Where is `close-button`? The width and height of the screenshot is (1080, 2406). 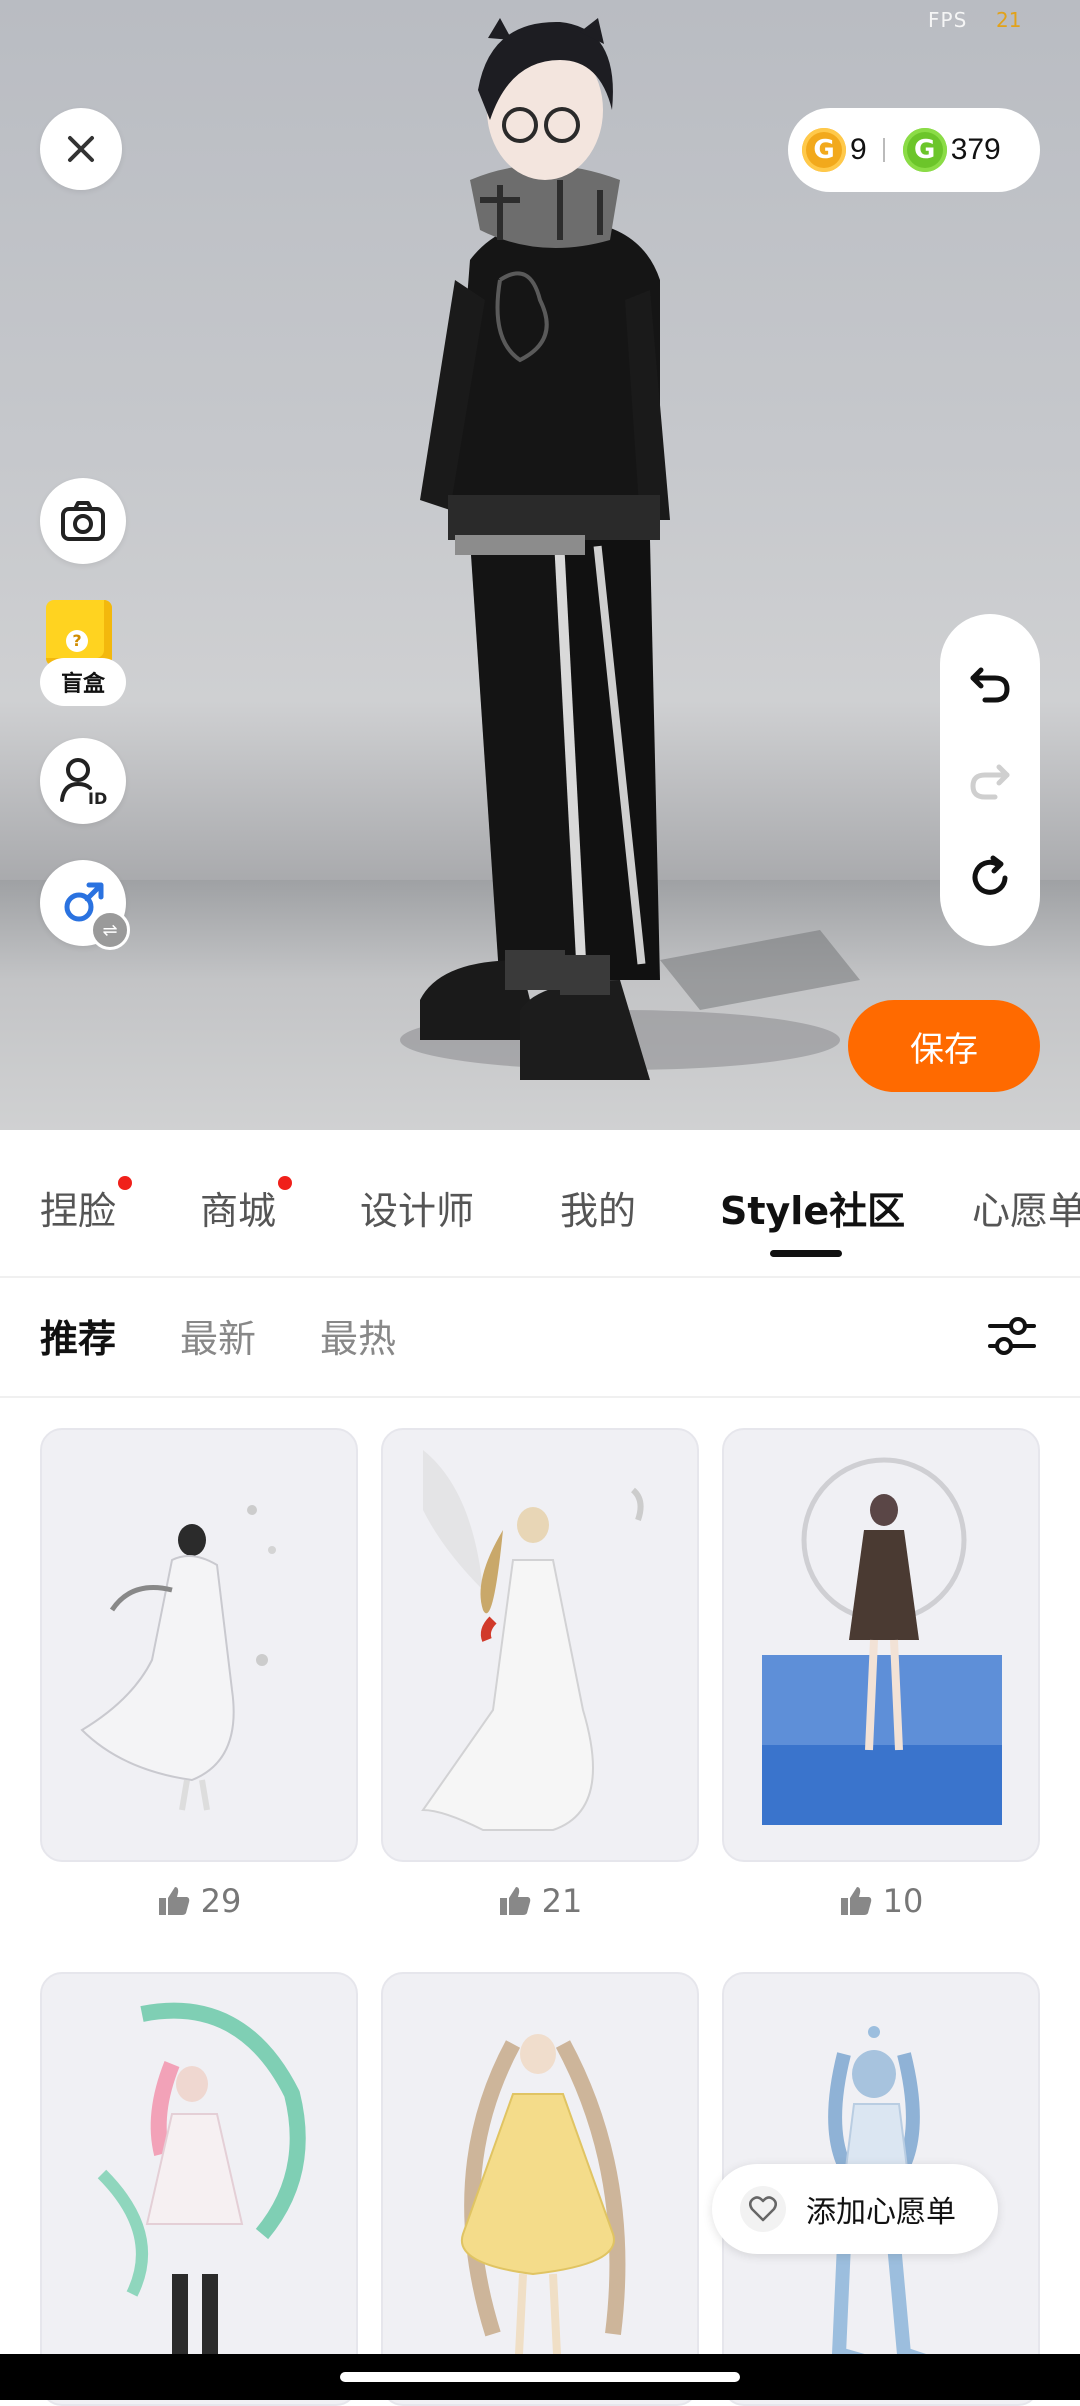 close-button is located at coordinates (81, 149).